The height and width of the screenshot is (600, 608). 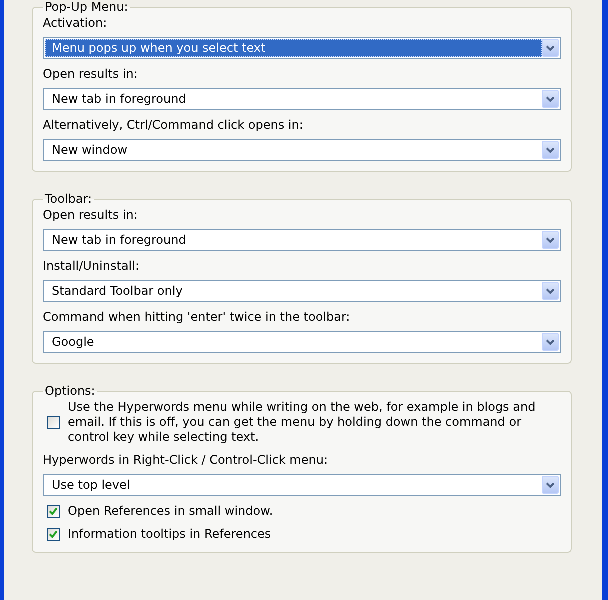 What do you see at coordinates (186, 460) in the screenshot?
I see `field-label: Hyperwords in Right-Click / Control-Click menu:` at bounding box center [186, 460].